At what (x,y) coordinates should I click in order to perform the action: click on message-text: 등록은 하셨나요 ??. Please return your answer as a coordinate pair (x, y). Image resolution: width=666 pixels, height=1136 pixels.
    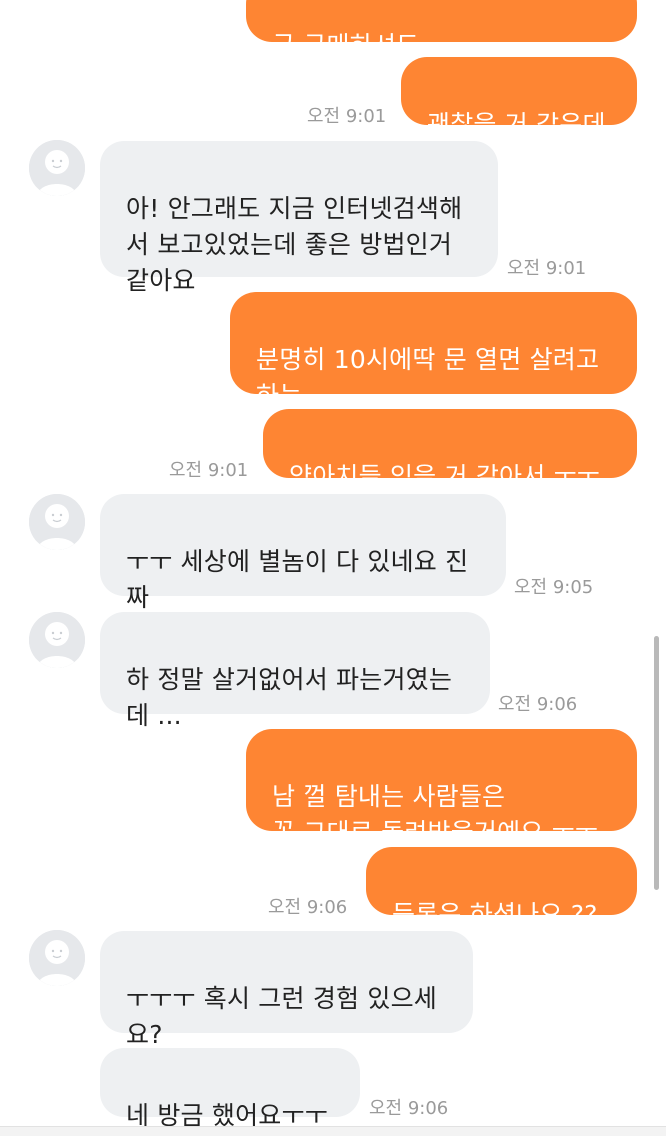
    Looking at the image, I should click on (495, 914).